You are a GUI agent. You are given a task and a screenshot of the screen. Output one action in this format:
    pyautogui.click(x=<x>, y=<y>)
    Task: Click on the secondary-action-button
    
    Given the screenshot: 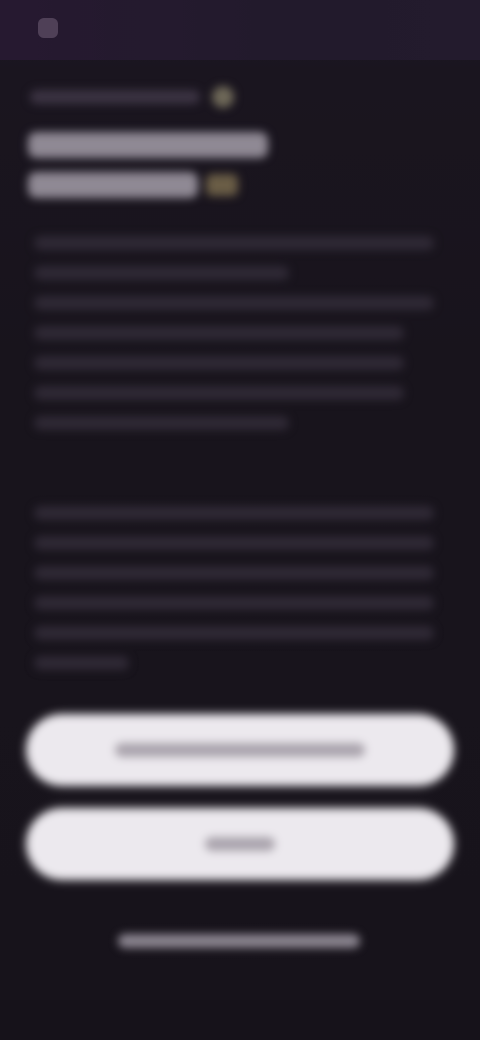 What is the action you would take?
    pyautogui.click(x=240, y=844)
    